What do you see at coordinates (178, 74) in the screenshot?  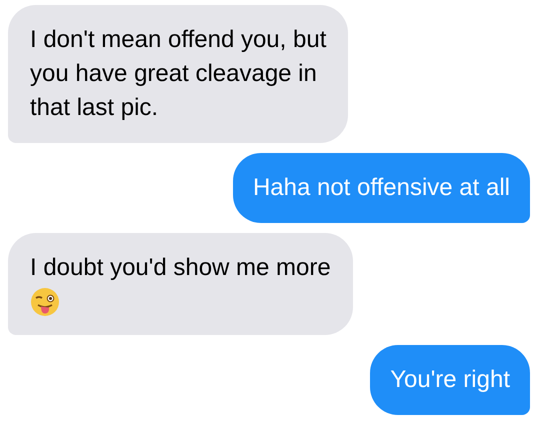 I see `message-text: I don't mean offend you, but you have great cleavage in that last pic.` at bounding box center [178, 74].